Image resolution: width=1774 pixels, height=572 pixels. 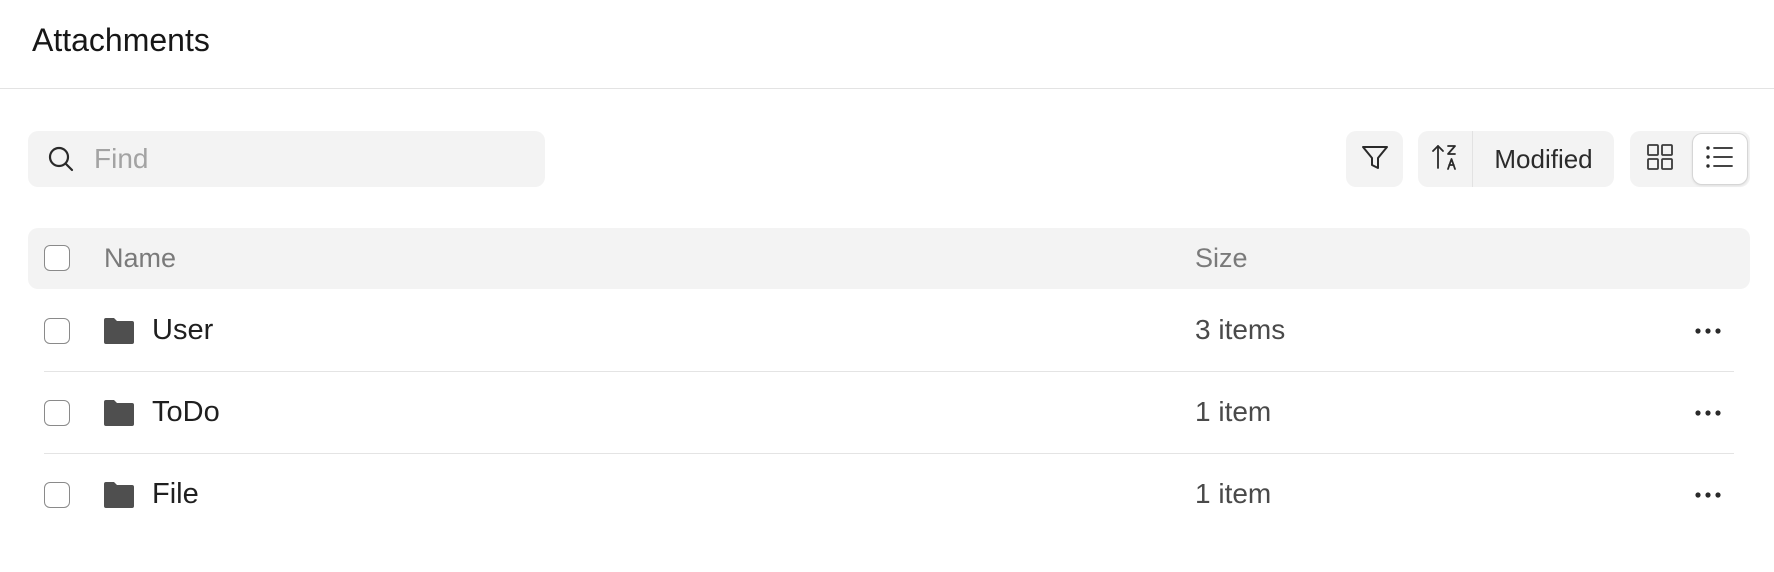 I want to click on select-all-checkbox, so click(x=57, y=258).